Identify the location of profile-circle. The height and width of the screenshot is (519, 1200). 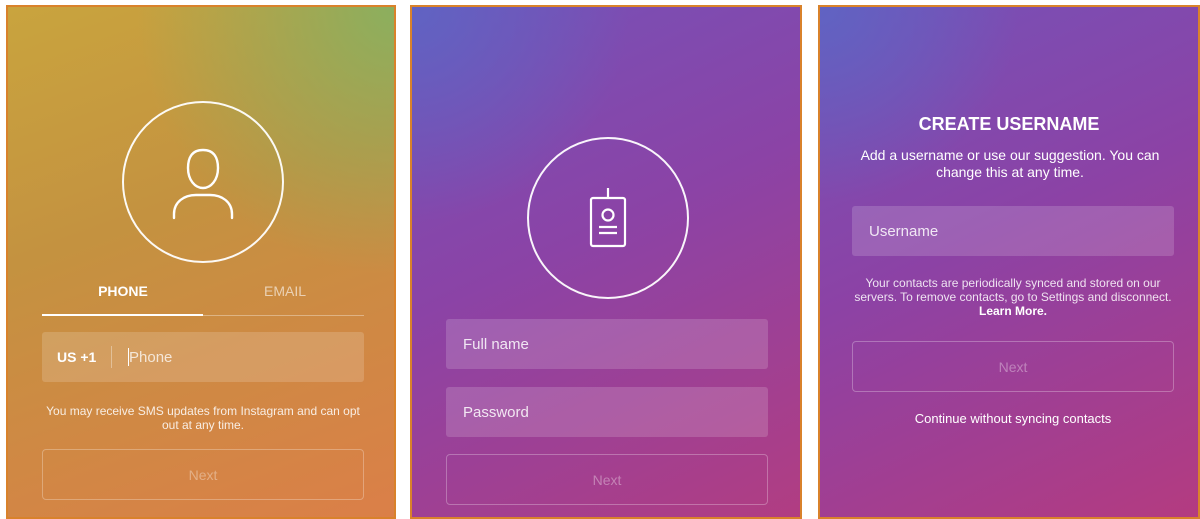
(203, 182).